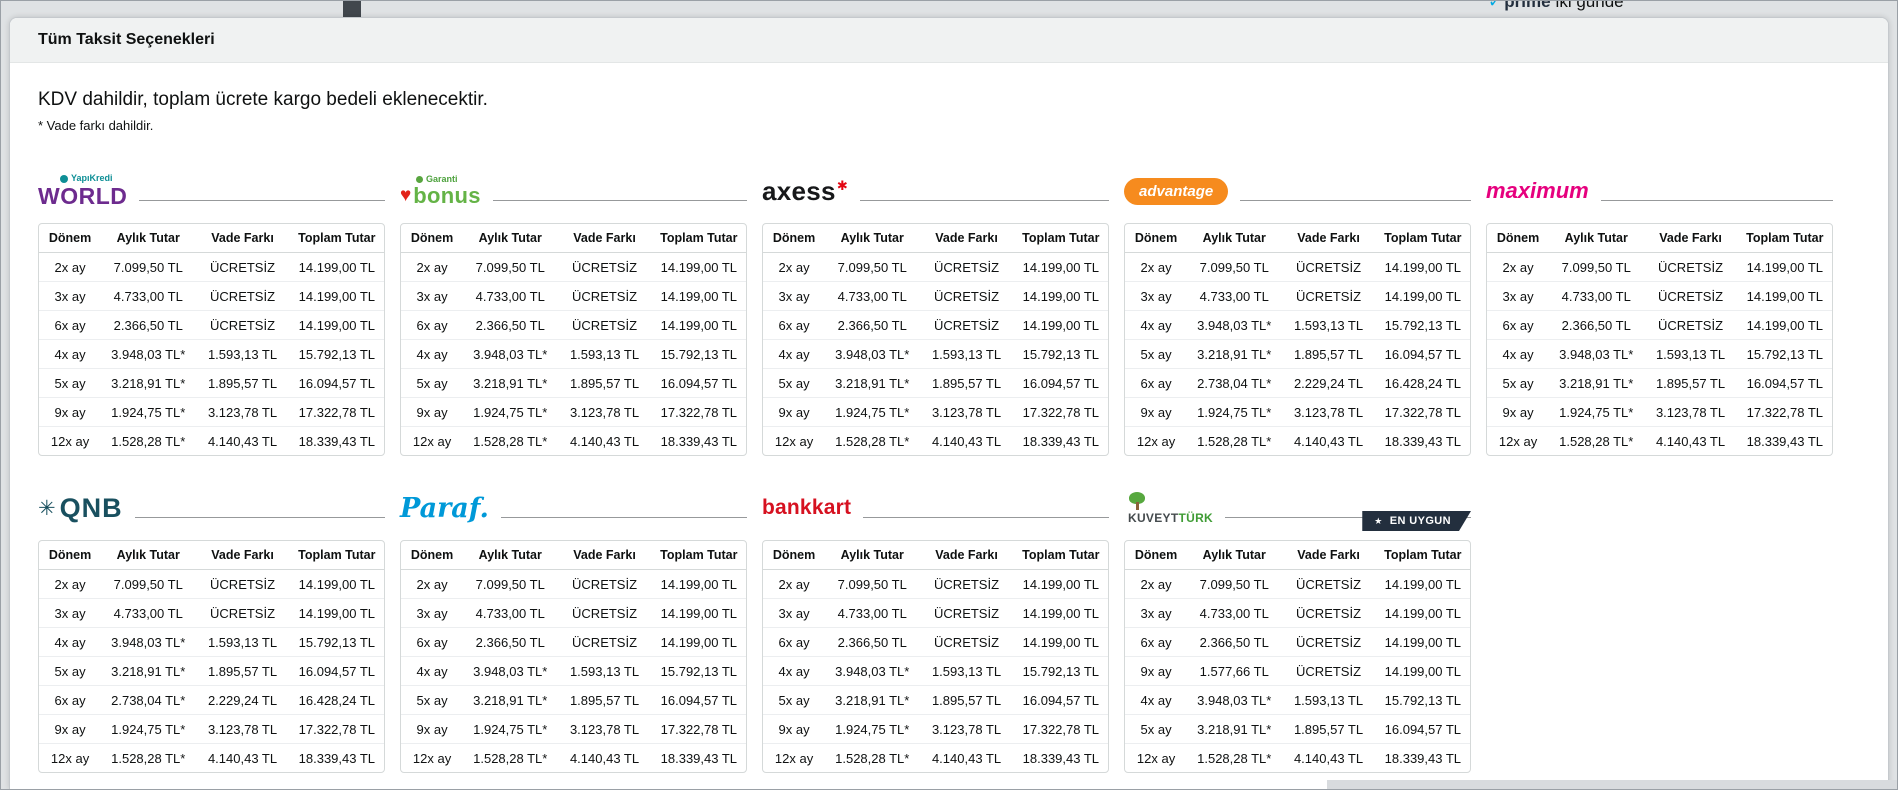  I want to click on axess-spark-icon: ✱, so click(842, 185).